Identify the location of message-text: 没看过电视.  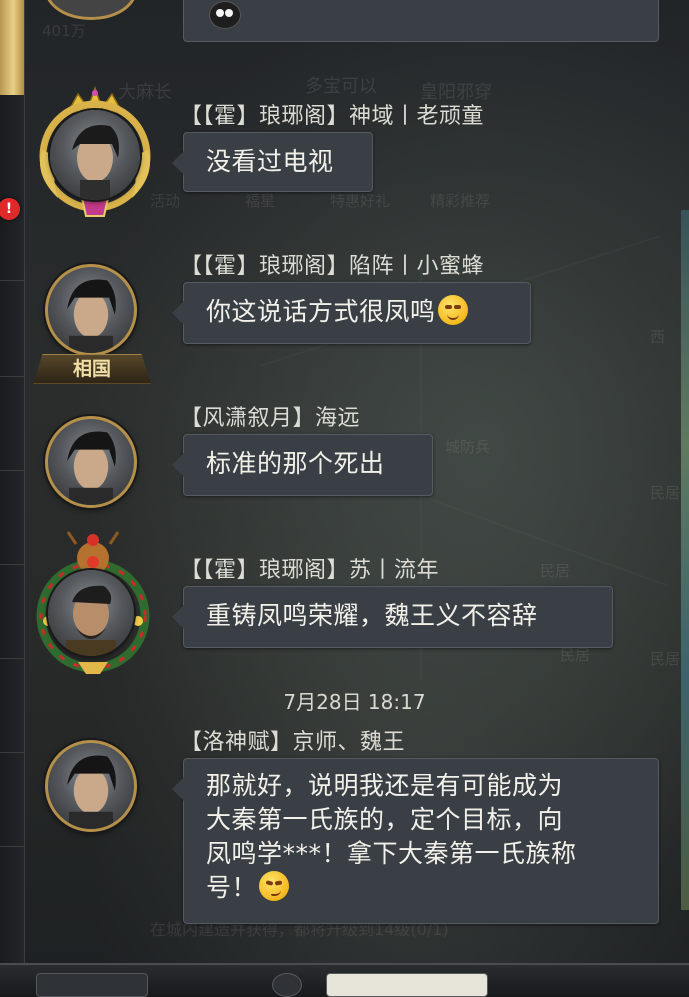
(270, 161).